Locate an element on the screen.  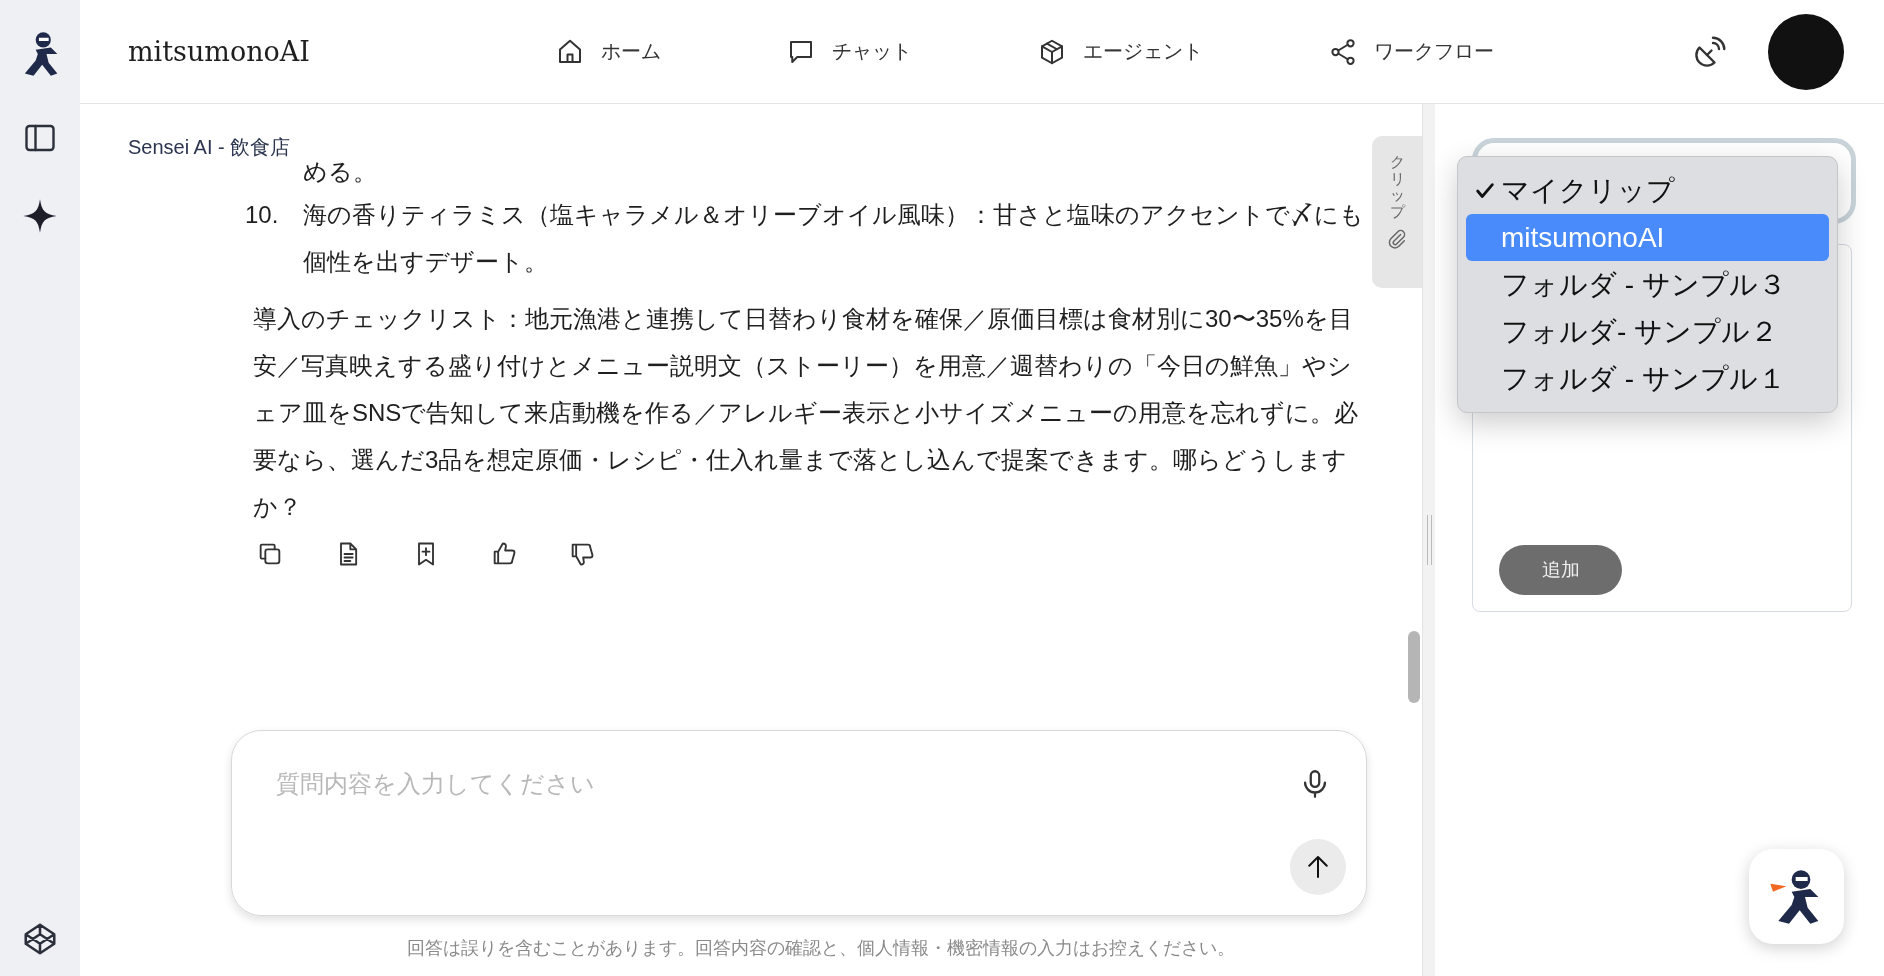
dropdown-option: マイクリップ is located at coordinates (1647, 190).